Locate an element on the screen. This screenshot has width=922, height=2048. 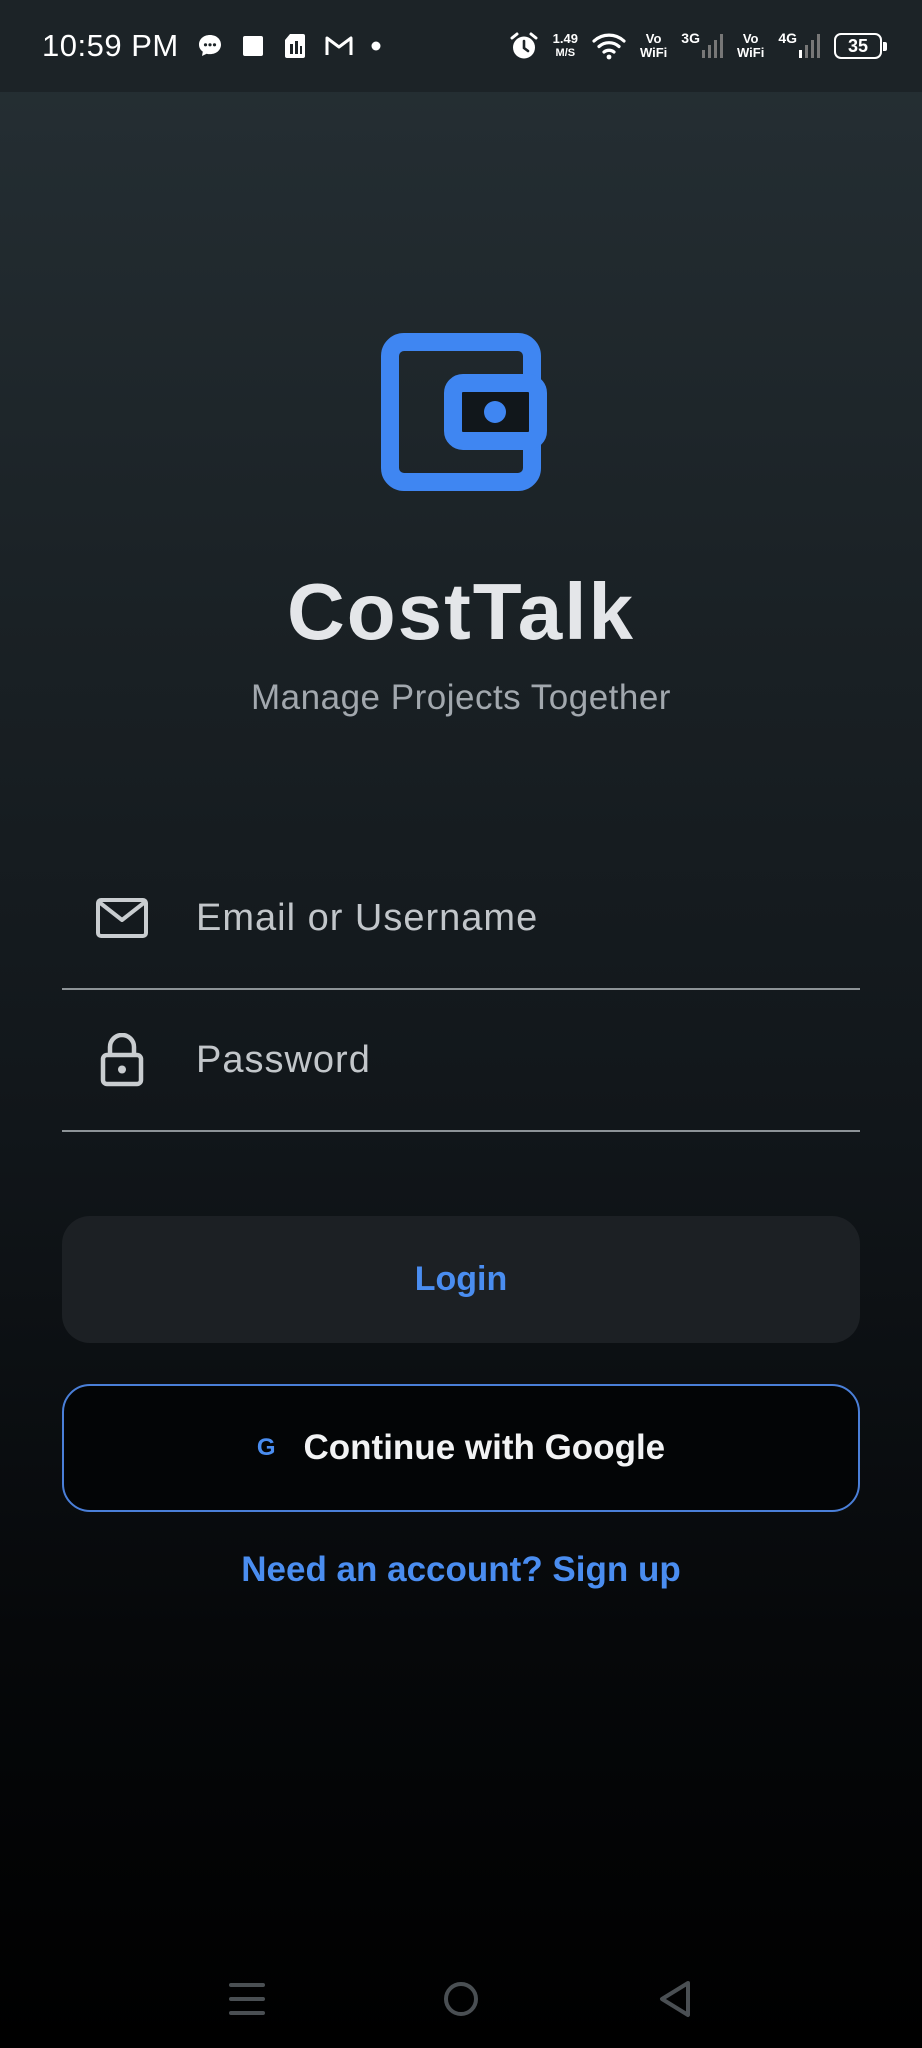
sim1-vo-label: Vo is located at coordinates (653, 38).